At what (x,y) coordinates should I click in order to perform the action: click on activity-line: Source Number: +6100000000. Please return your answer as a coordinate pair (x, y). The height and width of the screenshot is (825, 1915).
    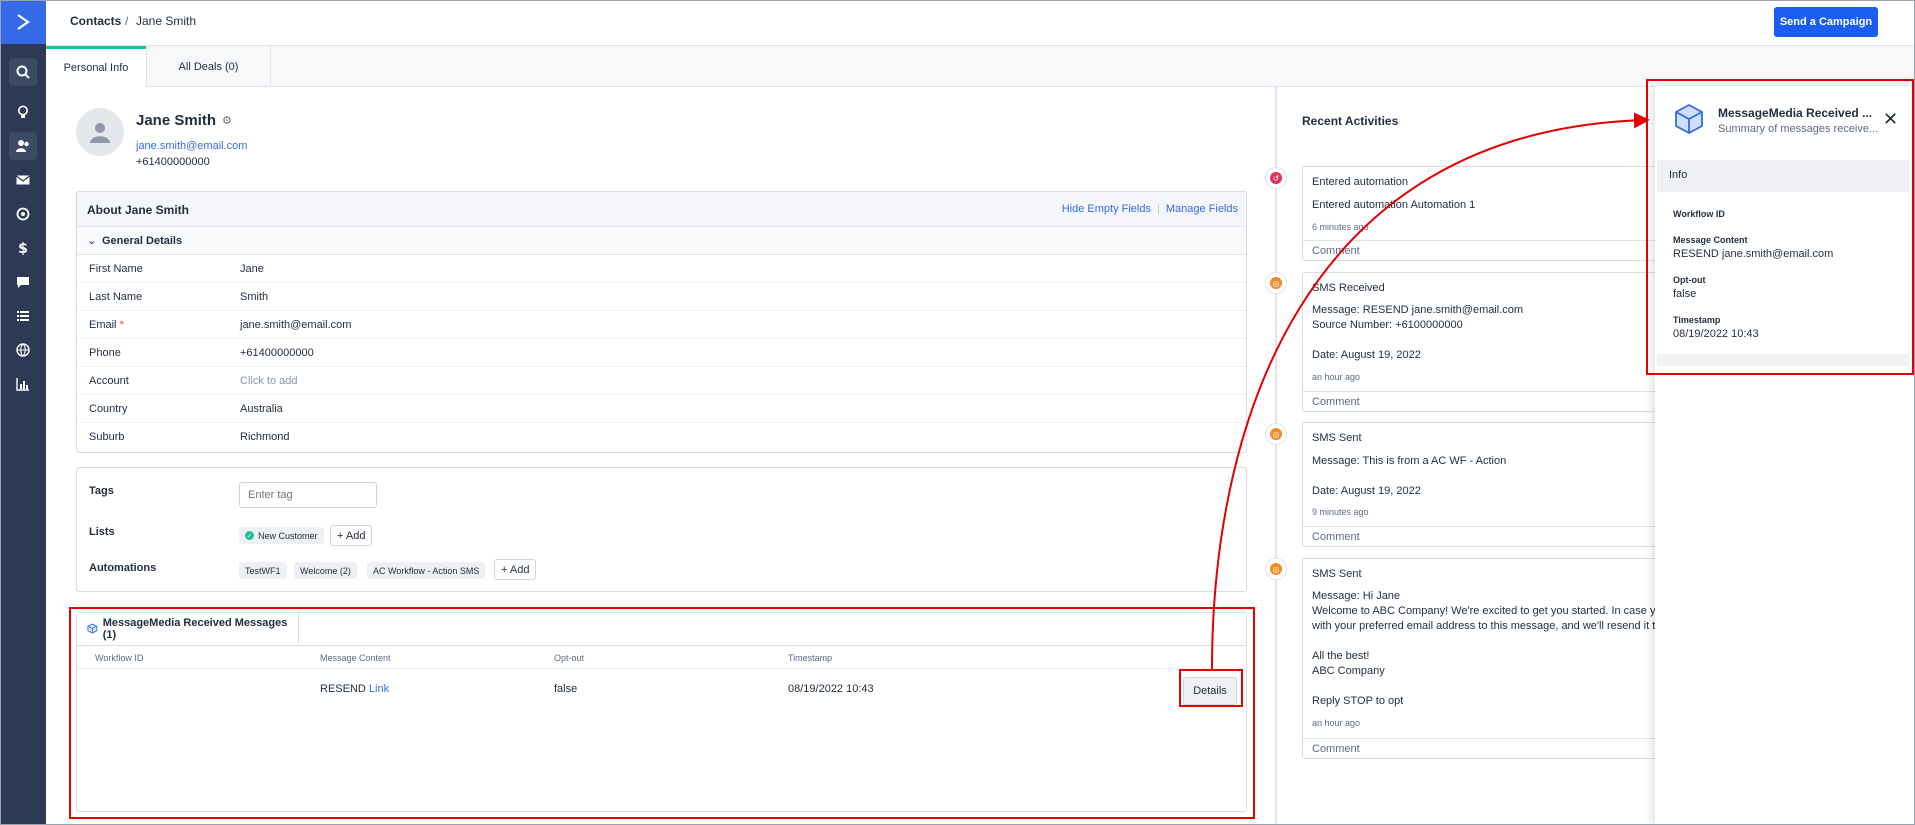
    Looking at the image, I should click on (1387, 325).